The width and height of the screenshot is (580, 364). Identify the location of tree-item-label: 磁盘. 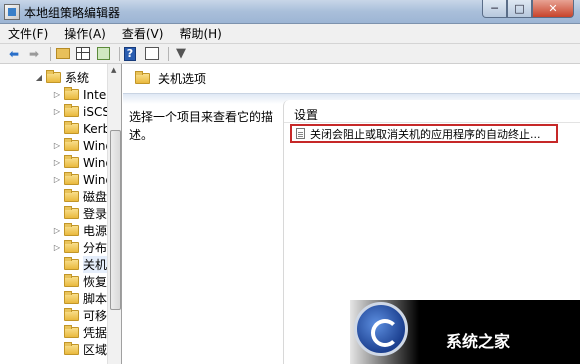
(95, 197).